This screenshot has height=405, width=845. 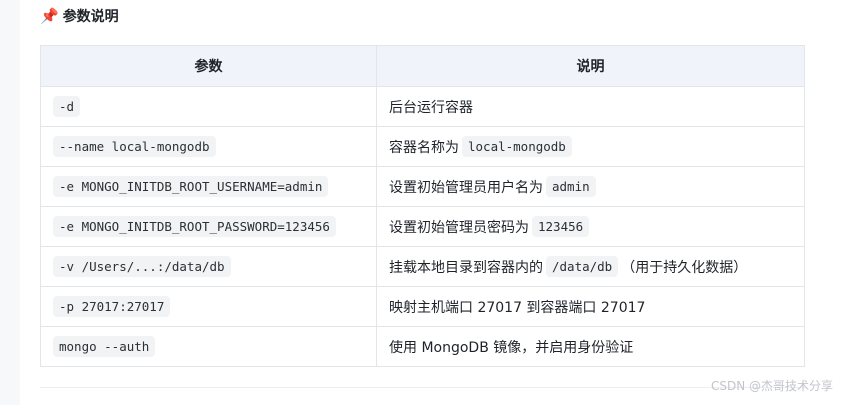 I want to click on desc-text: （用于持久化数据）, so click(x=684, y=267).